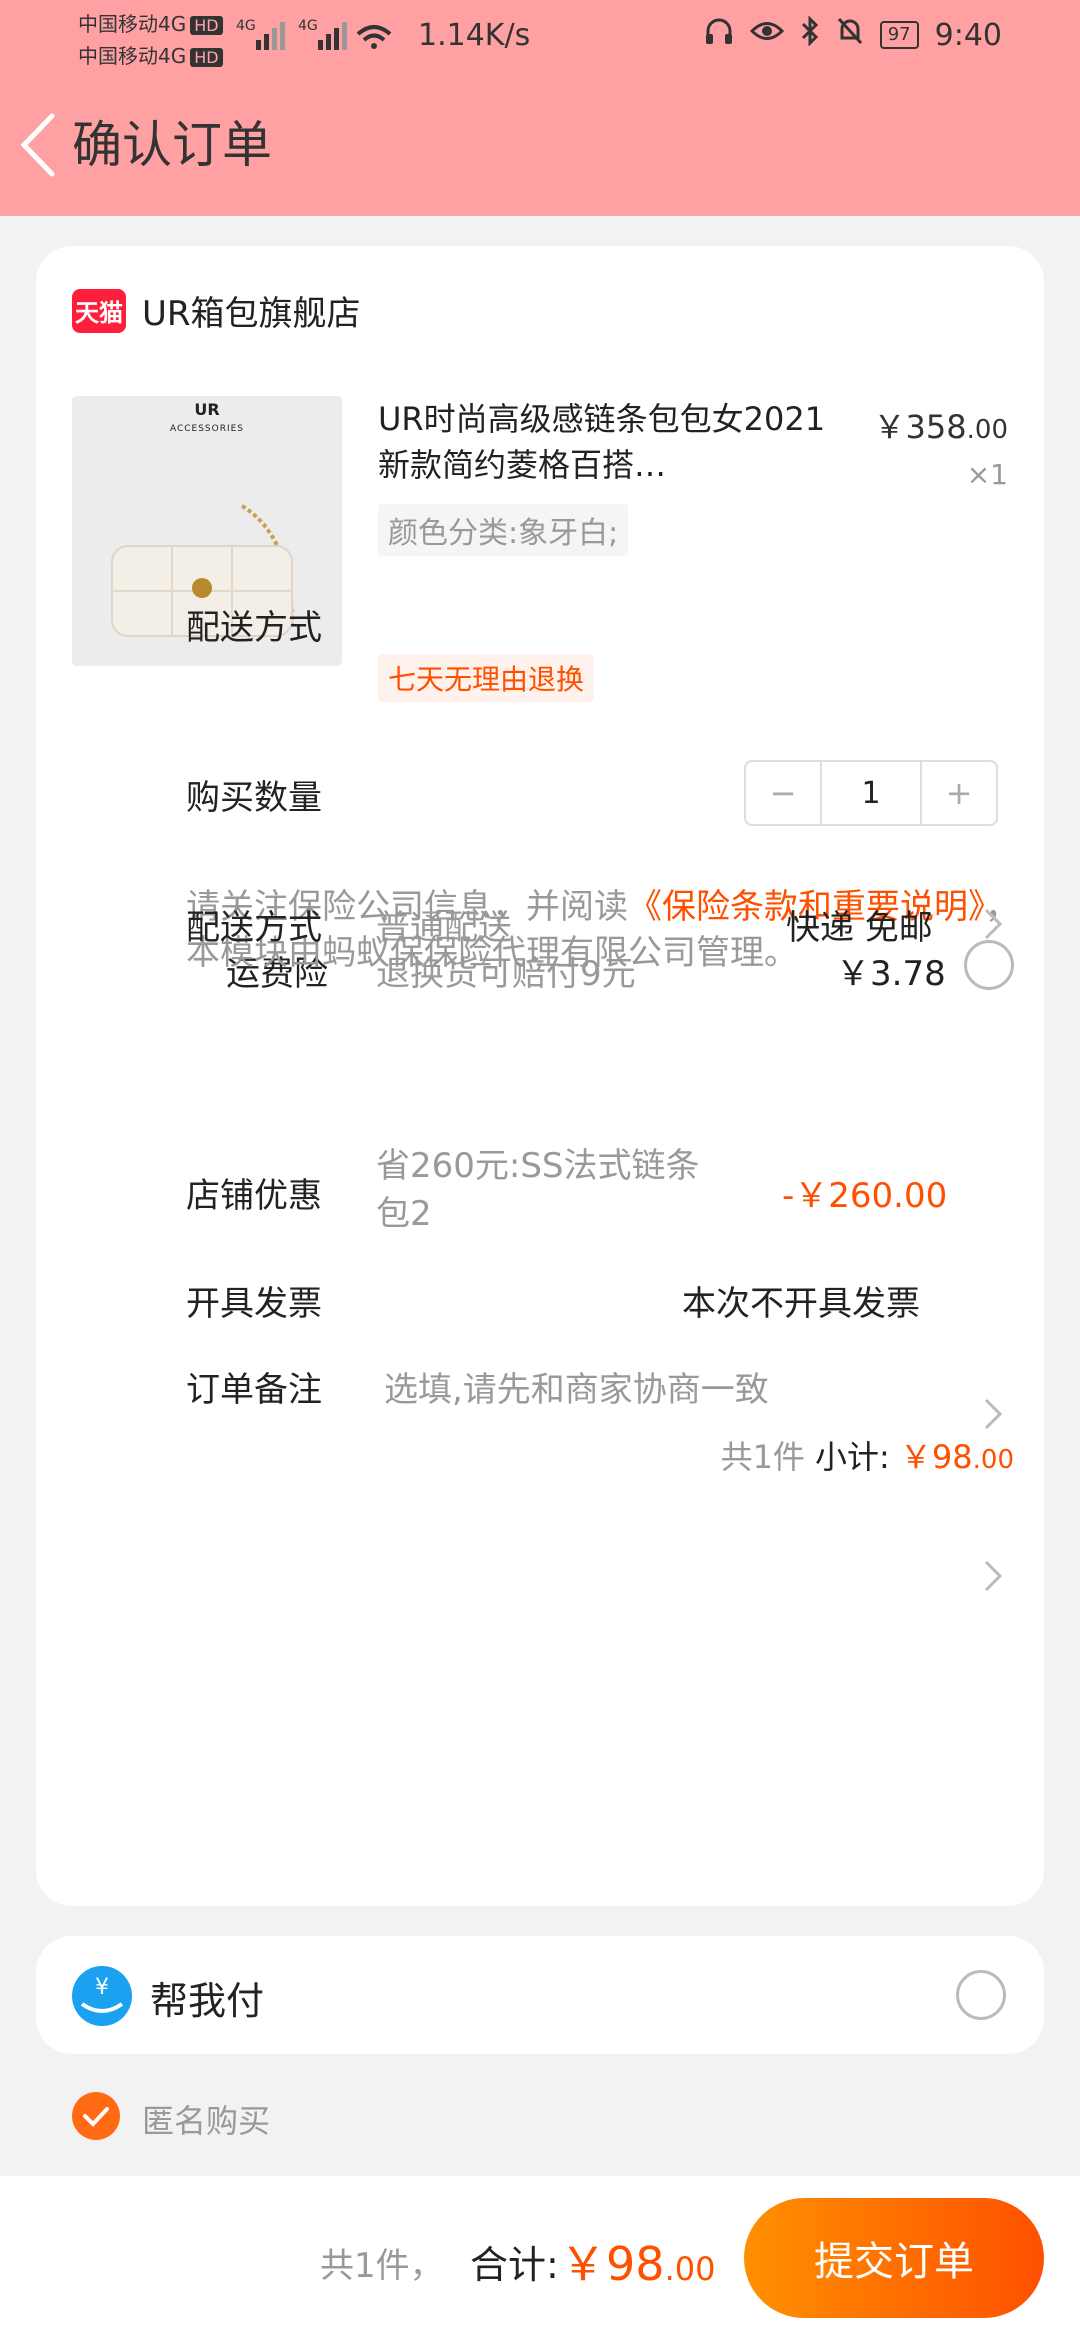 This screenshot has height=2340, width=1080. What do you see at coordinates (404, 1214) in the screenshot?
I see `discount-description-line2: 包2` at bounding box center [404, 1214].